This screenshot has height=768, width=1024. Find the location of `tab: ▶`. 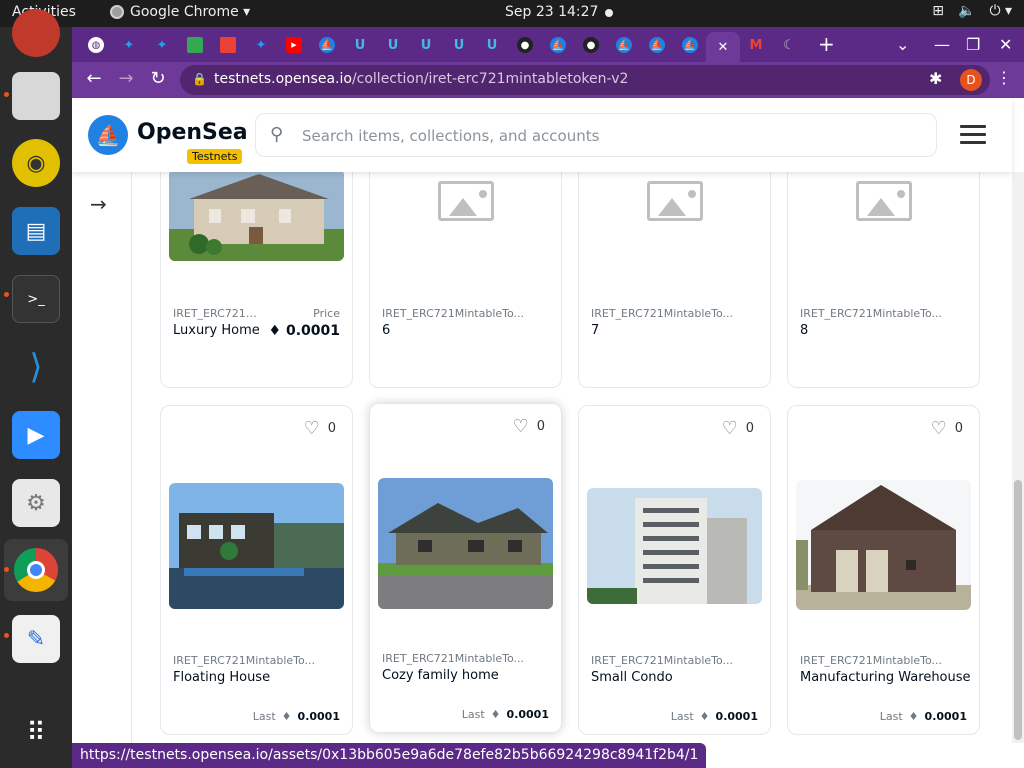

tab: ▶ is located at coordinates (294, 45).